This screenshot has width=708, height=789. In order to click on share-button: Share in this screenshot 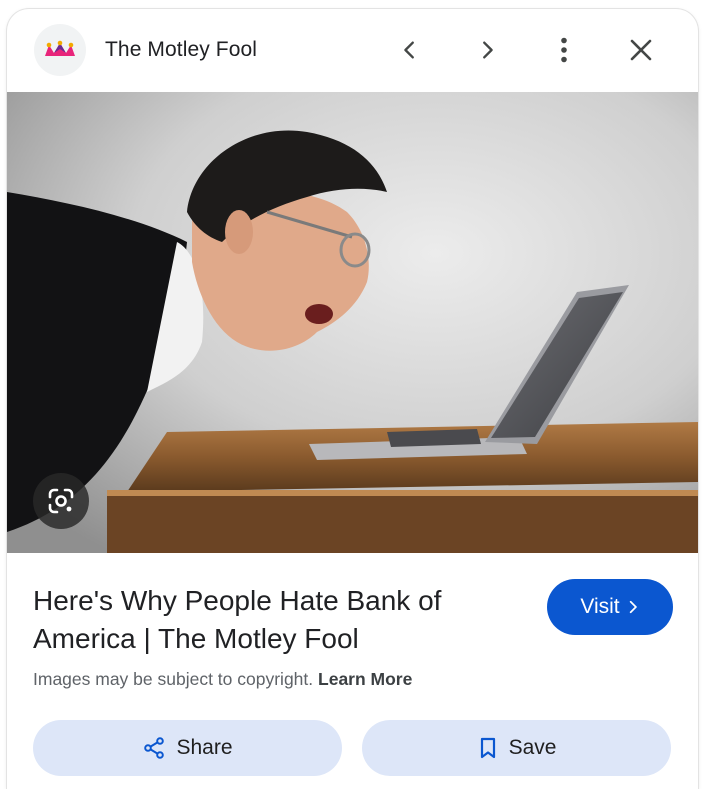, I will do `click(187, 748)`.